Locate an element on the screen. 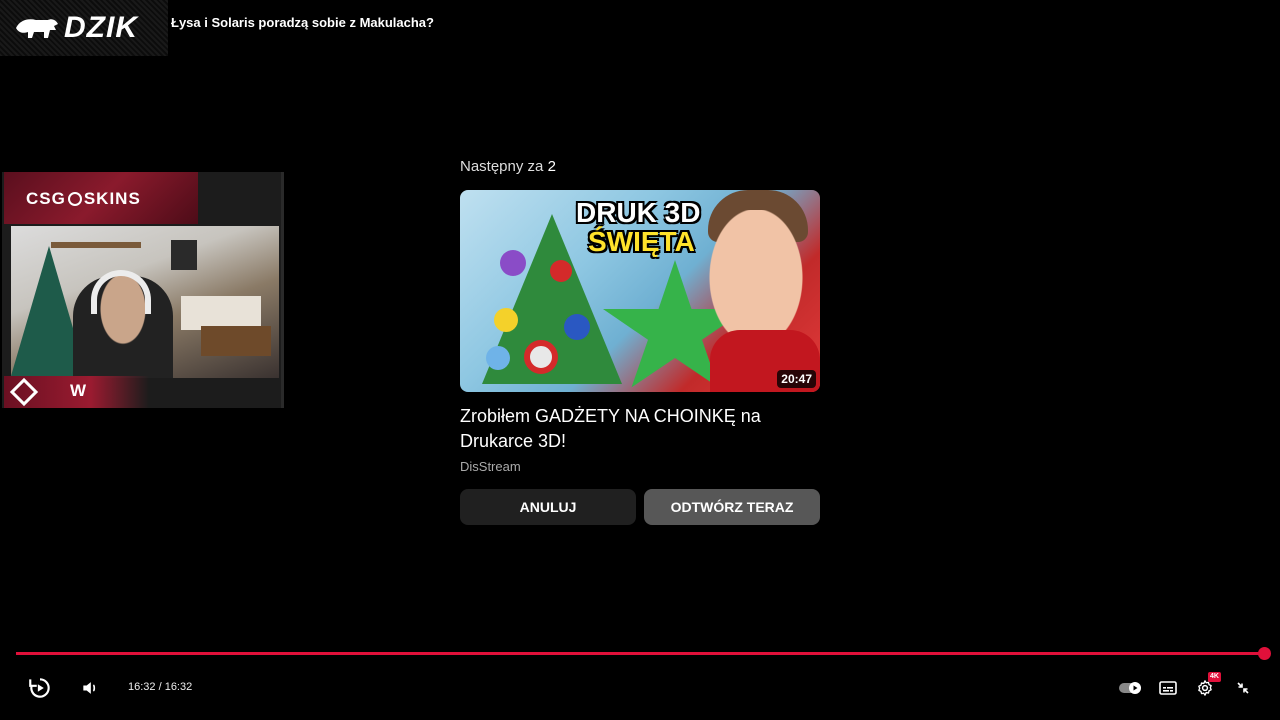 Image resolution: width=1280 pixels, height=720 pixels. progress-scrubber is located at coordinates (1264, 653).